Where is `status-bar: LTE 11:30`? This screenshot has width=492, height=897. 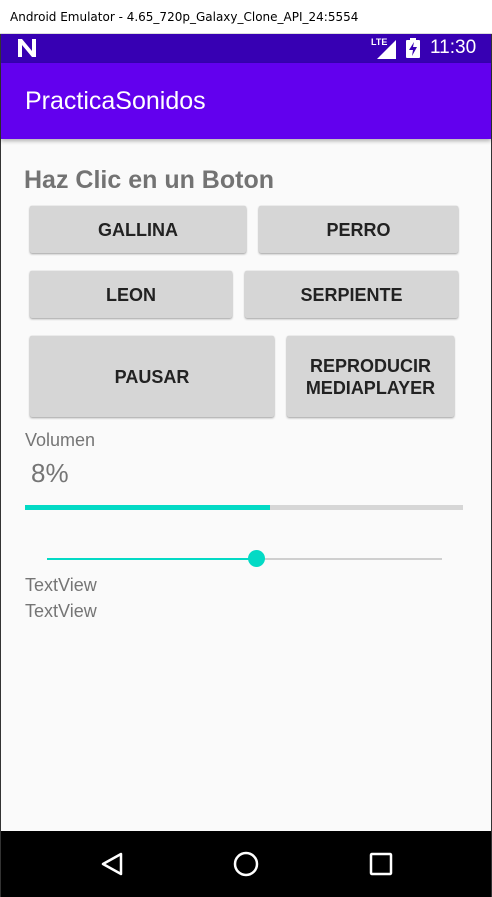
status-bar: LTE 11:30 is located at coordinates (246, 48).